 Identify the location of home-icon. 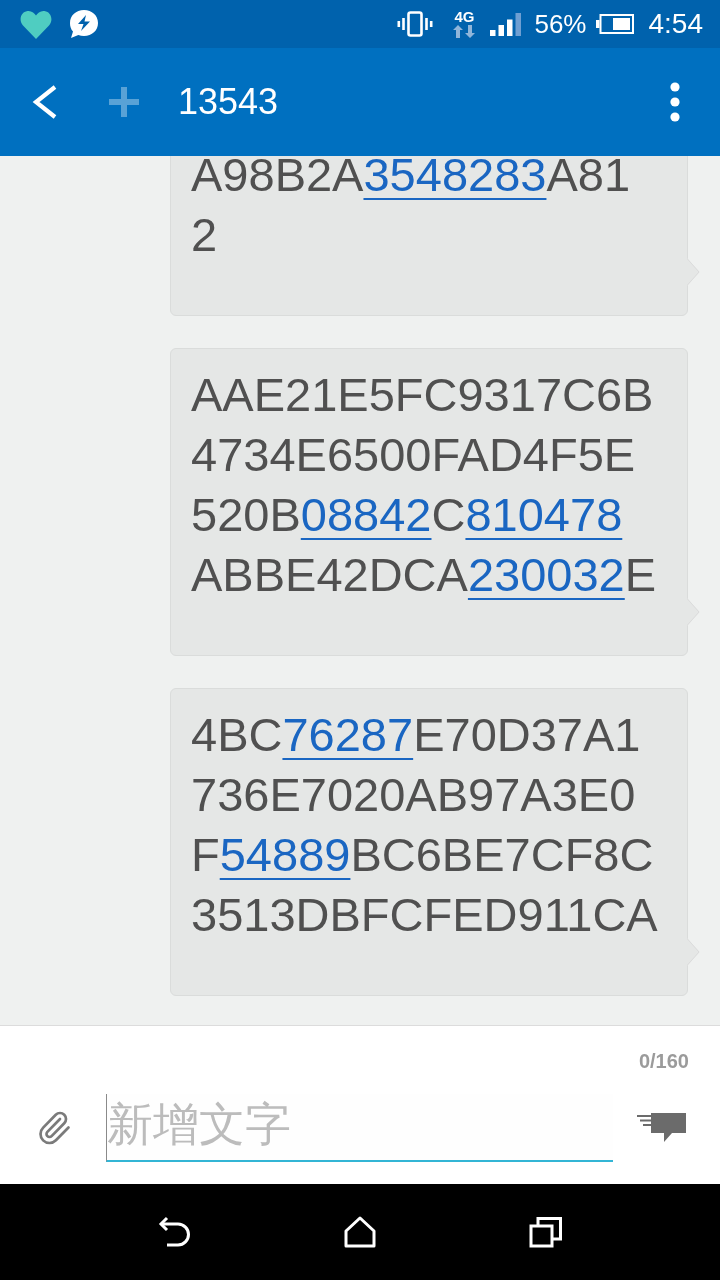
(360, 1232).